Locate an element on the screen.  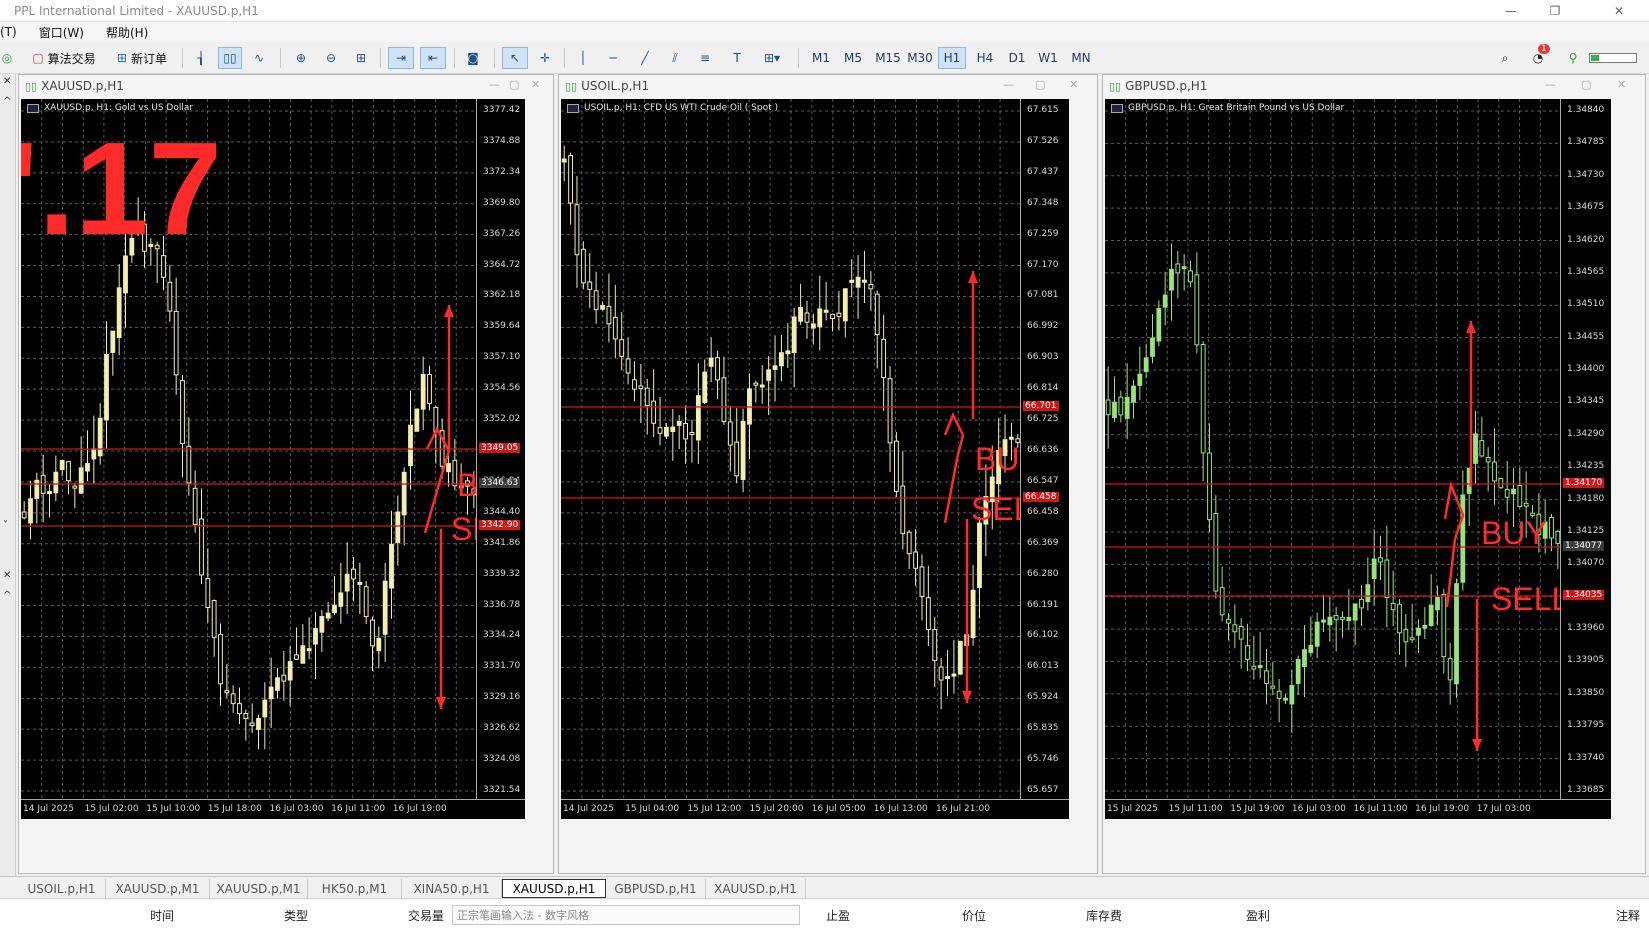
terminal-column-header: 类型 is located at coordinates (296, 915).